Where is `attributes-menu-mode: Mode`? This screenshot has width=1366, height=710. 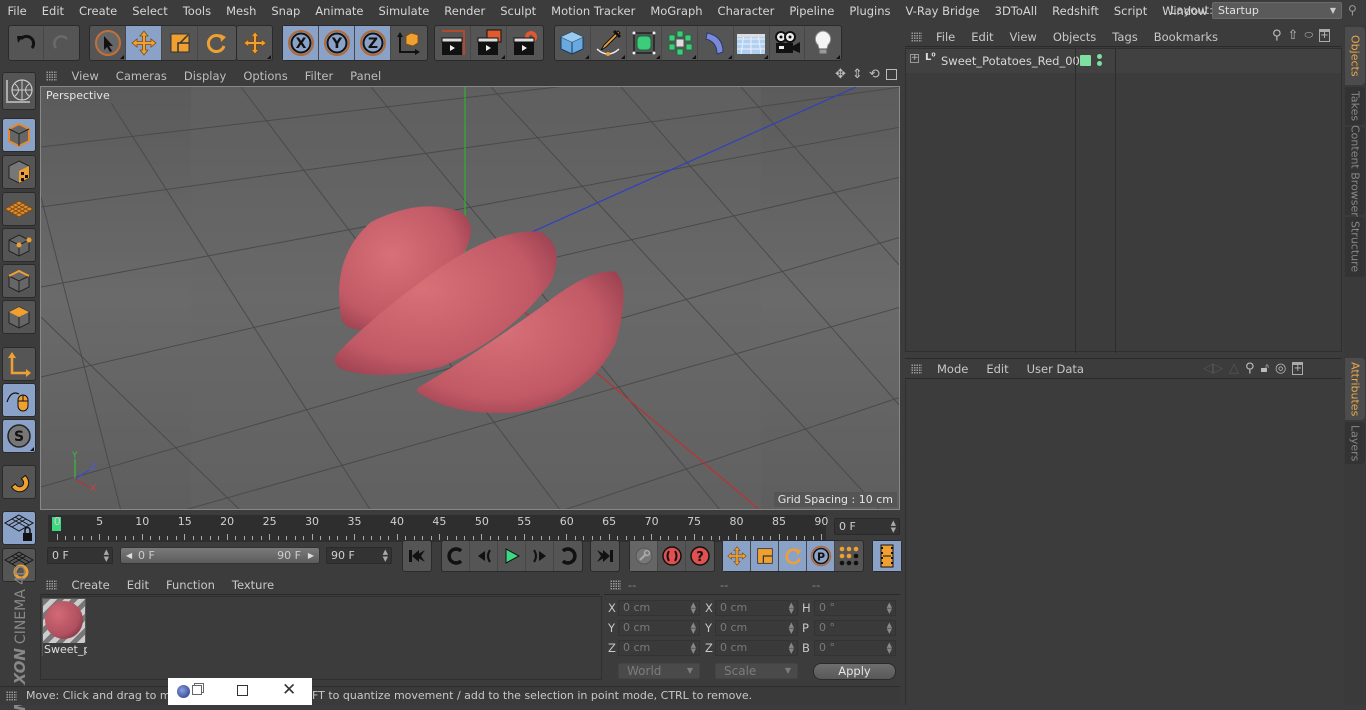 attributes-menu-mode: Mode is located at coordinates (952, 369).